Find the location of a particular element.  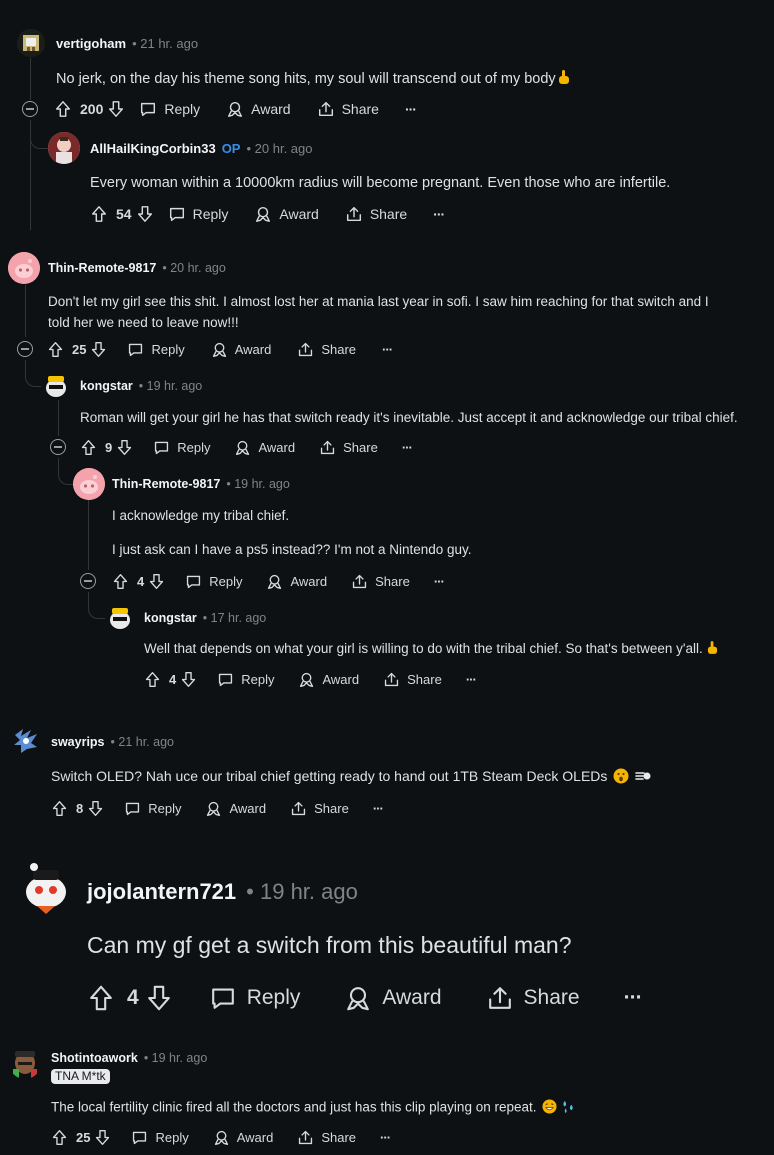

comment-actions: 54 Reply Award Share ··· is located at coordinates (267, 214).